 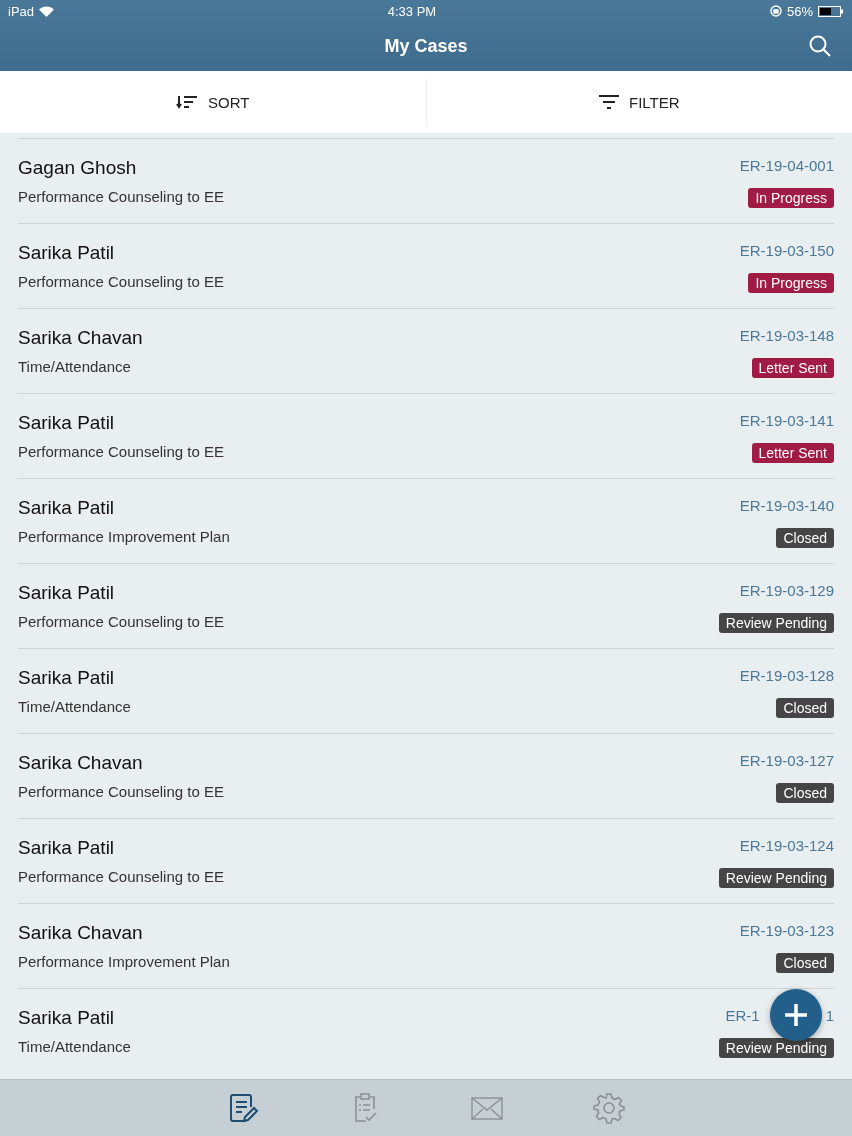 What do you see at coordinates (412, 11) in the screenshot?
I see `clock-time: 4:33 PM` at bounding box center [412, 11].